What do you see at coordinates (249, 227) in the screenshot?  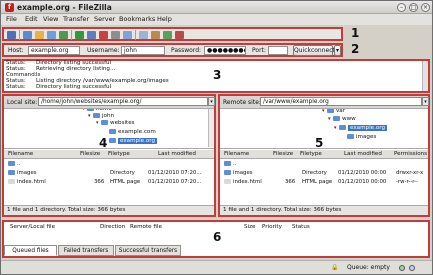 I see `queue-column-size: Size` at bounding box center [249, 227].